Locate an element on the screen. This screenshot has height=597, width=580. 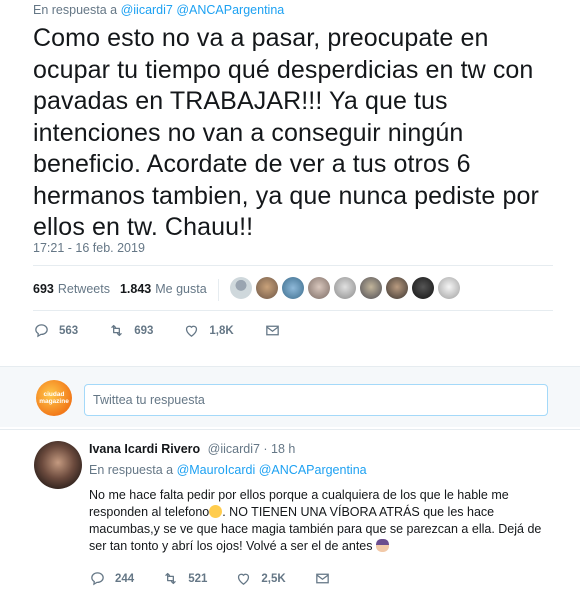
like-action: 1,8K is located at coordinates (208, 330).